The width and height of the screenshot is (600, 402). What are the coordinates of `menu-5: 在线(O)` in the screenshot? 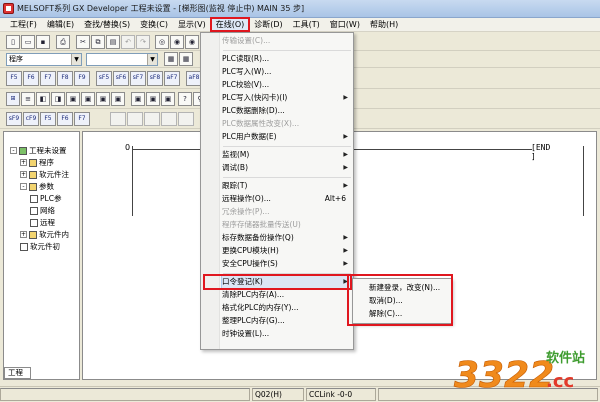 It's located at (230, 24).